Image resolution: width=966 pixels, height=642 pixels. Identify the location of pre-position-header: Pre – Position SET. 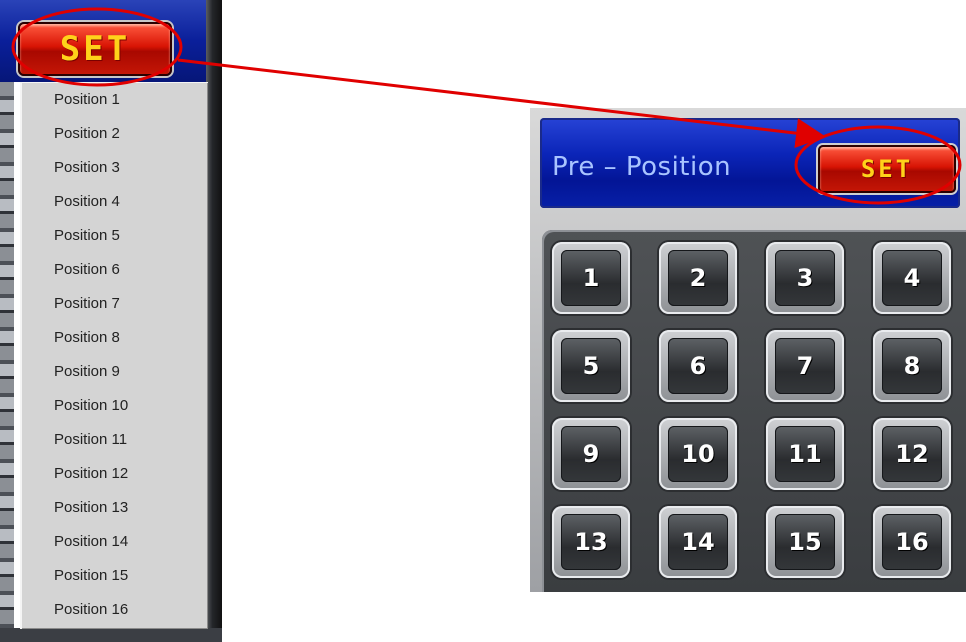
(750, 163).